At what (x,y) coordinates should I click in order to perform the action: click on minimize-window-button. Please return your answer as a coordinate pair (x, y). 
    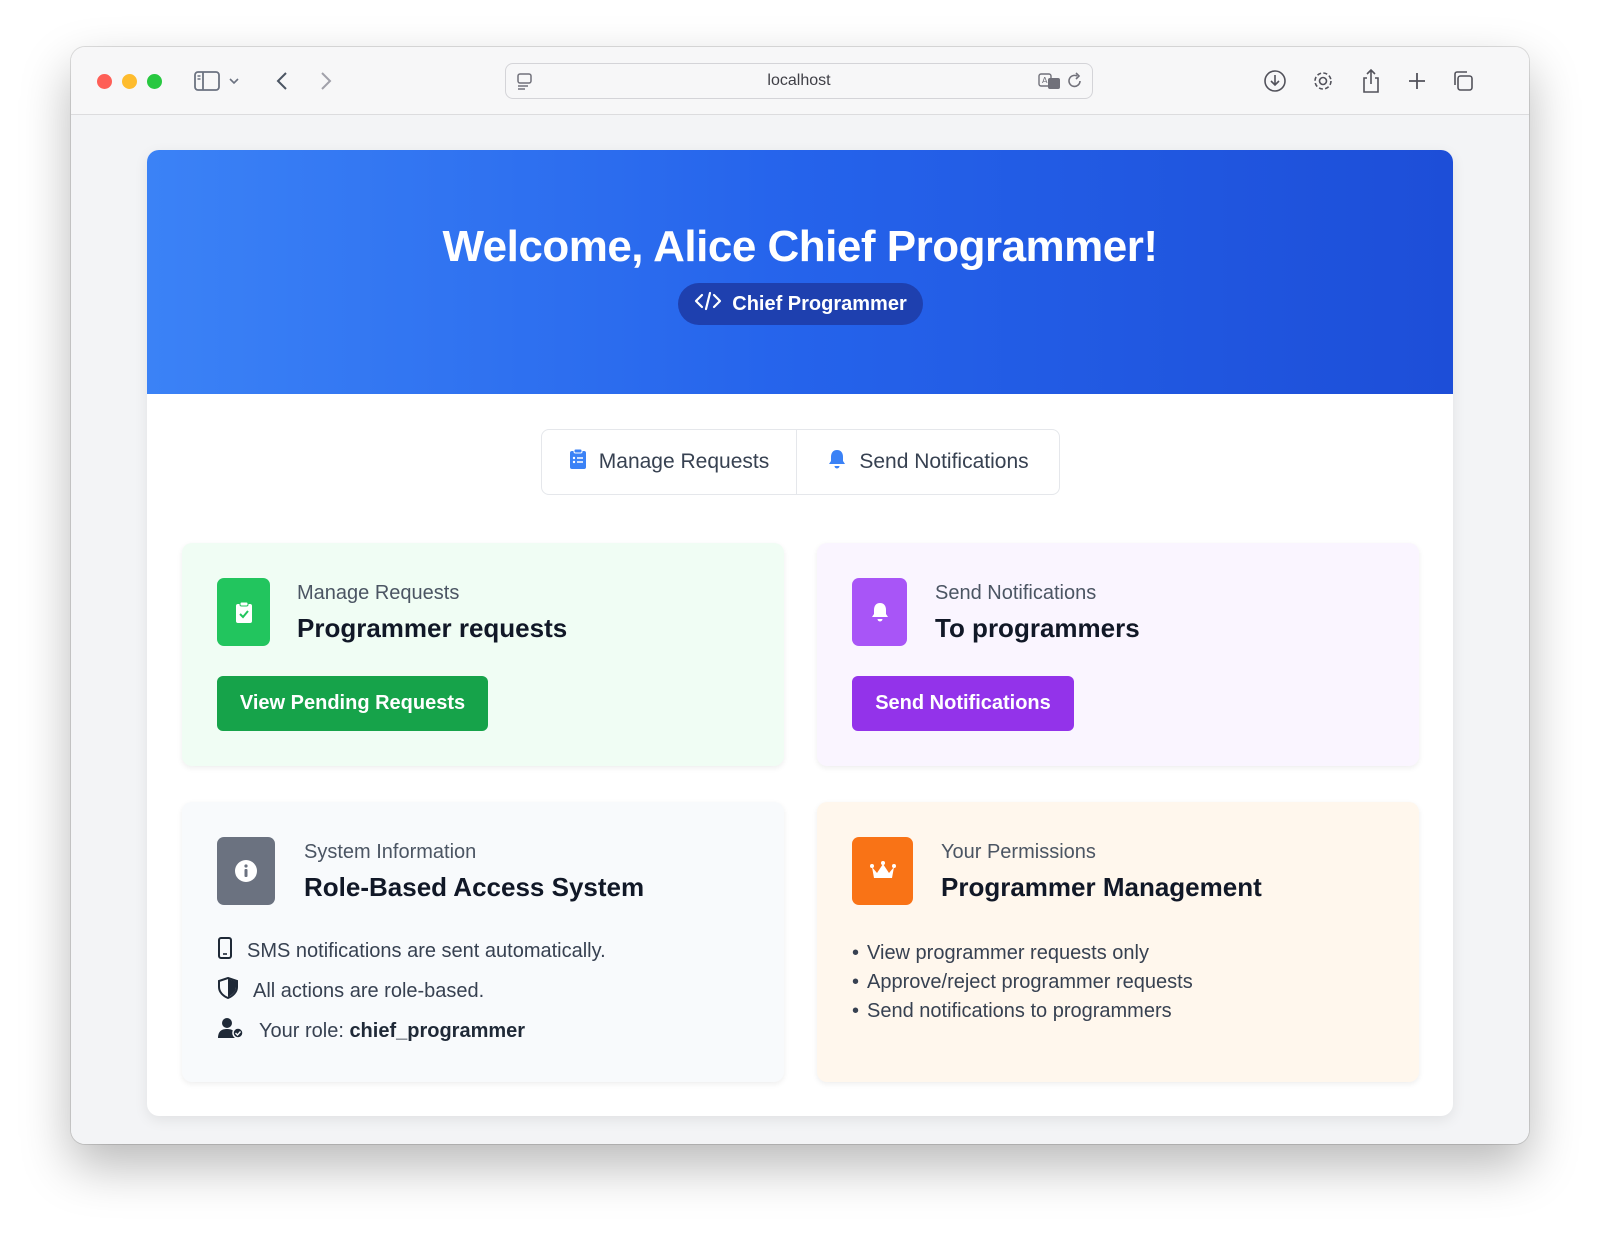
    Looking at the image, I should click on (129, 81).